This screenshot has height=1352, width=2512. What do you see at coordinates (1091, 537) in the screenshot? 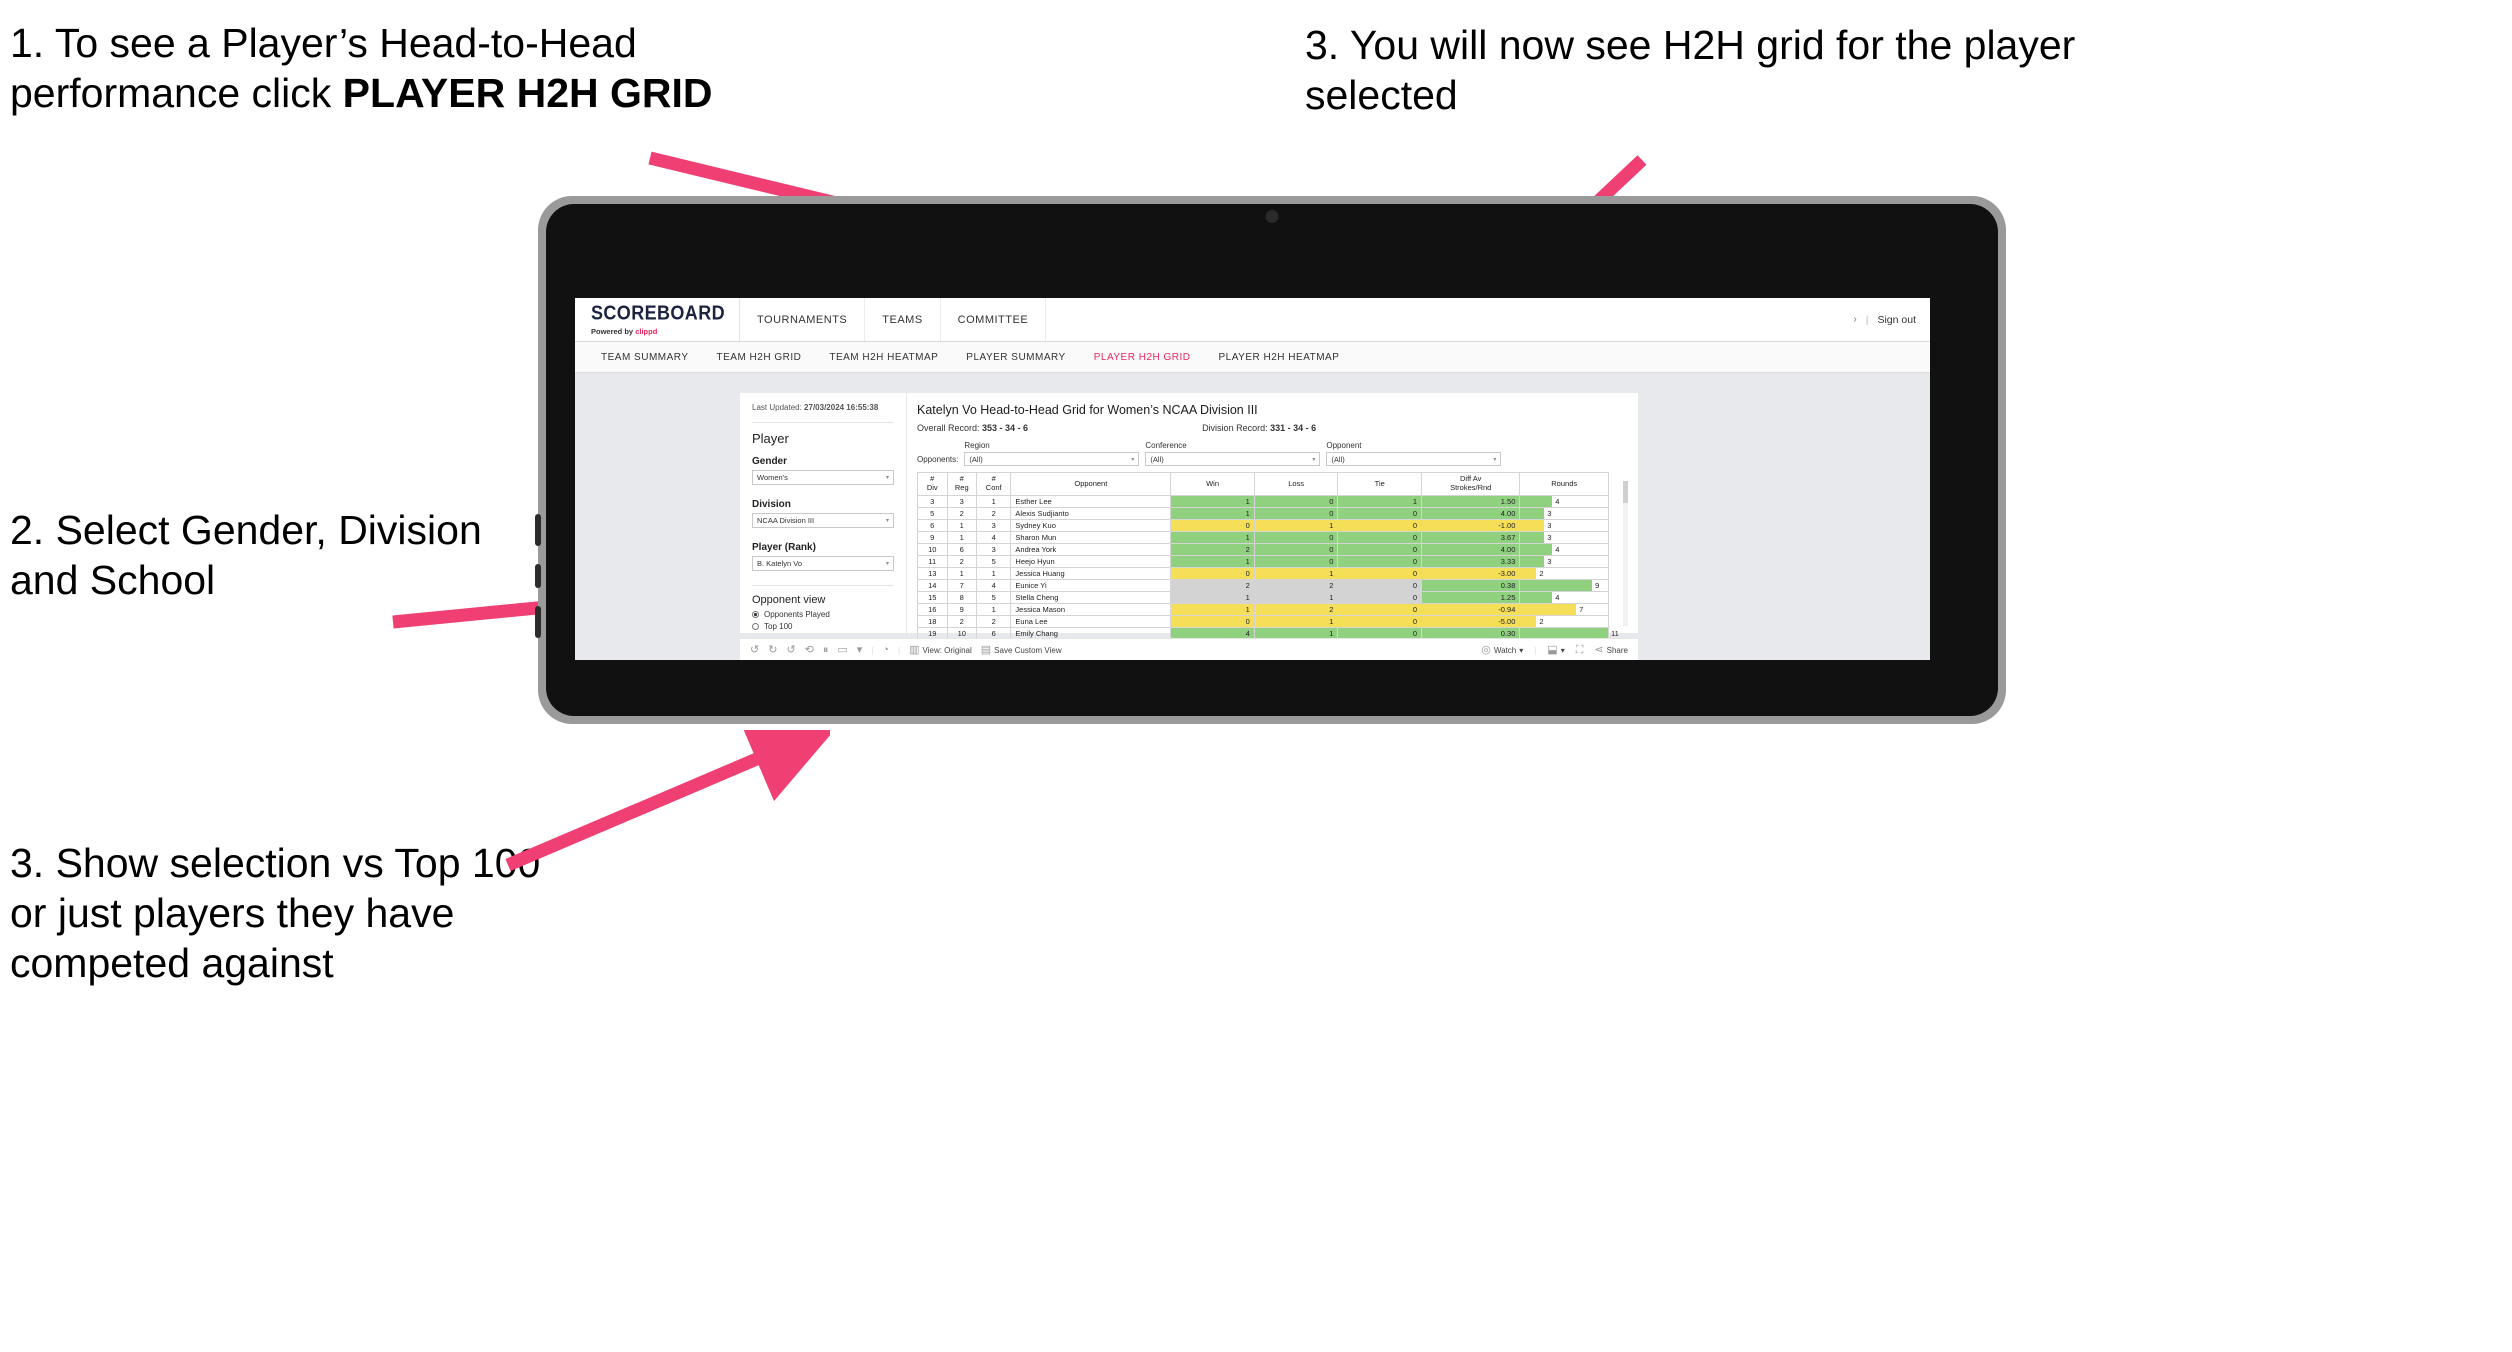
I see `cell-opponent: Sharon Mun` at bounding box center [1091, 537].